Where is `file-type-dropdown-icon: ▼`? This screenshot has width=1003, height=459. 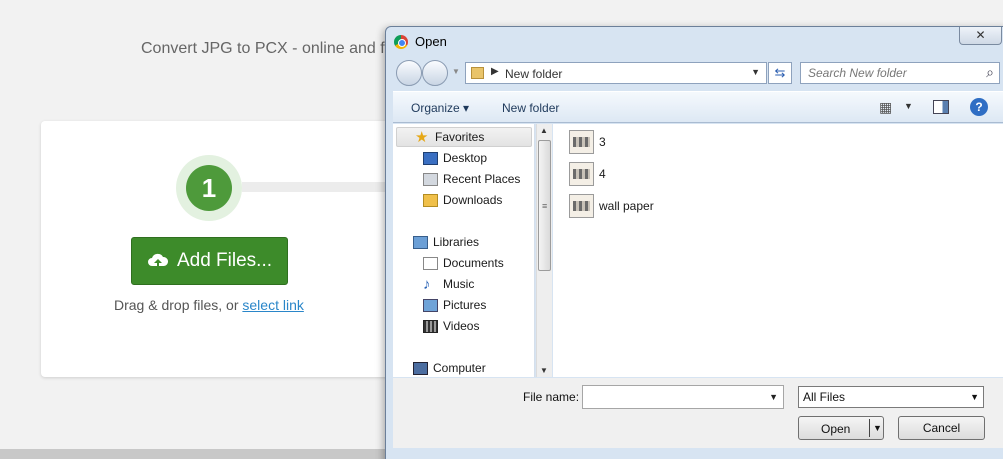
file-type-dropdown-icon: ▼ is located at coordinates (974, 397).